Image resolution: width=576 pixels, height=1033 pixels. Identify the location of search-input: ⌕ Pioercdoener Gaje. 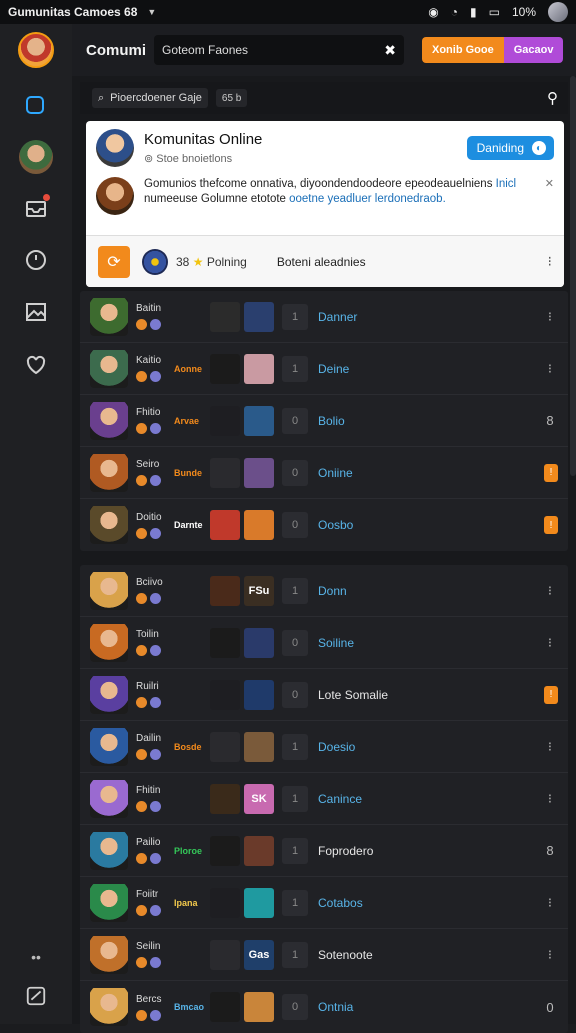
(150, 98).